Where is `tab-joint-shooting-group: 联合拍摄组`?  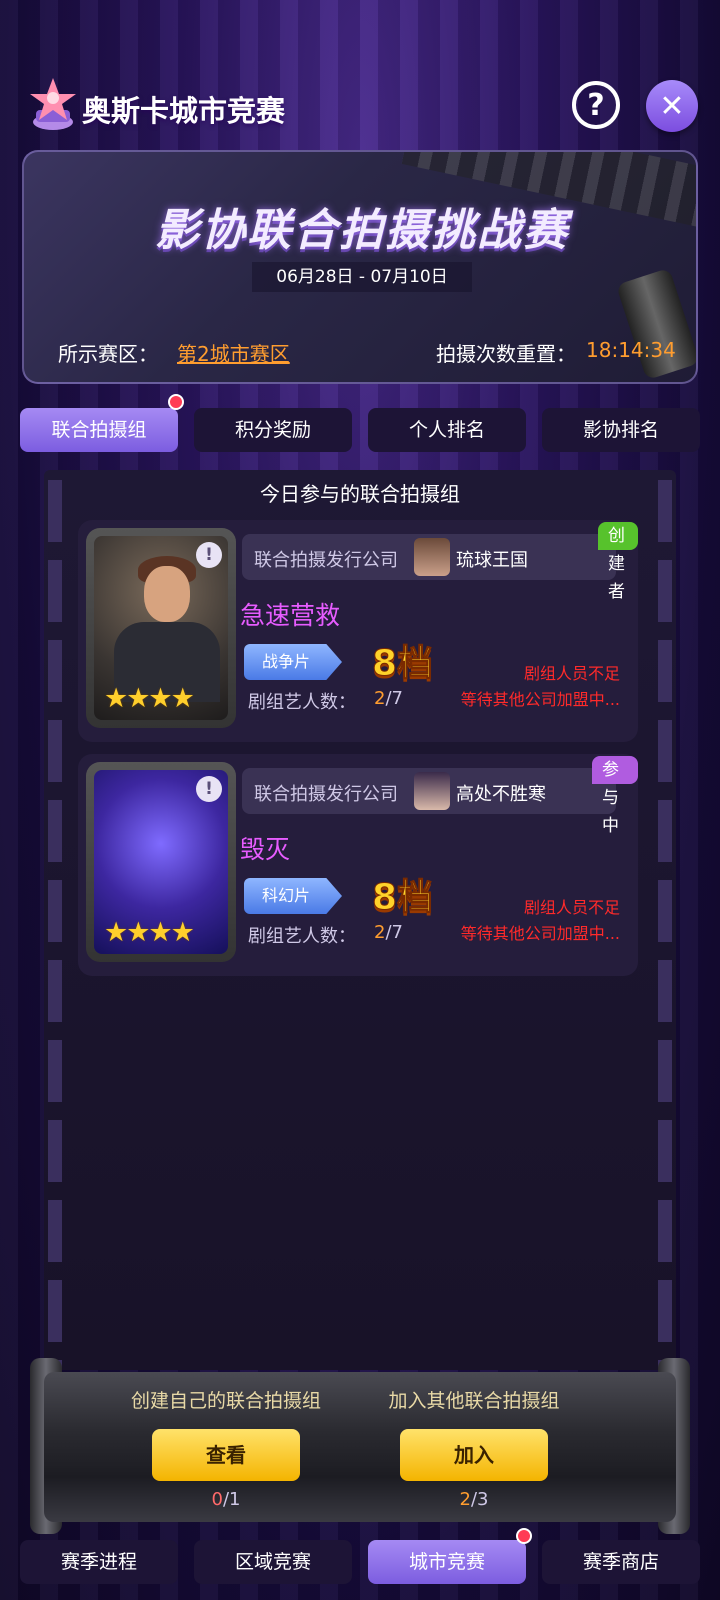
tab-joint-shooting-group: 联合拍摄组 is located at coordinates (99, 430).